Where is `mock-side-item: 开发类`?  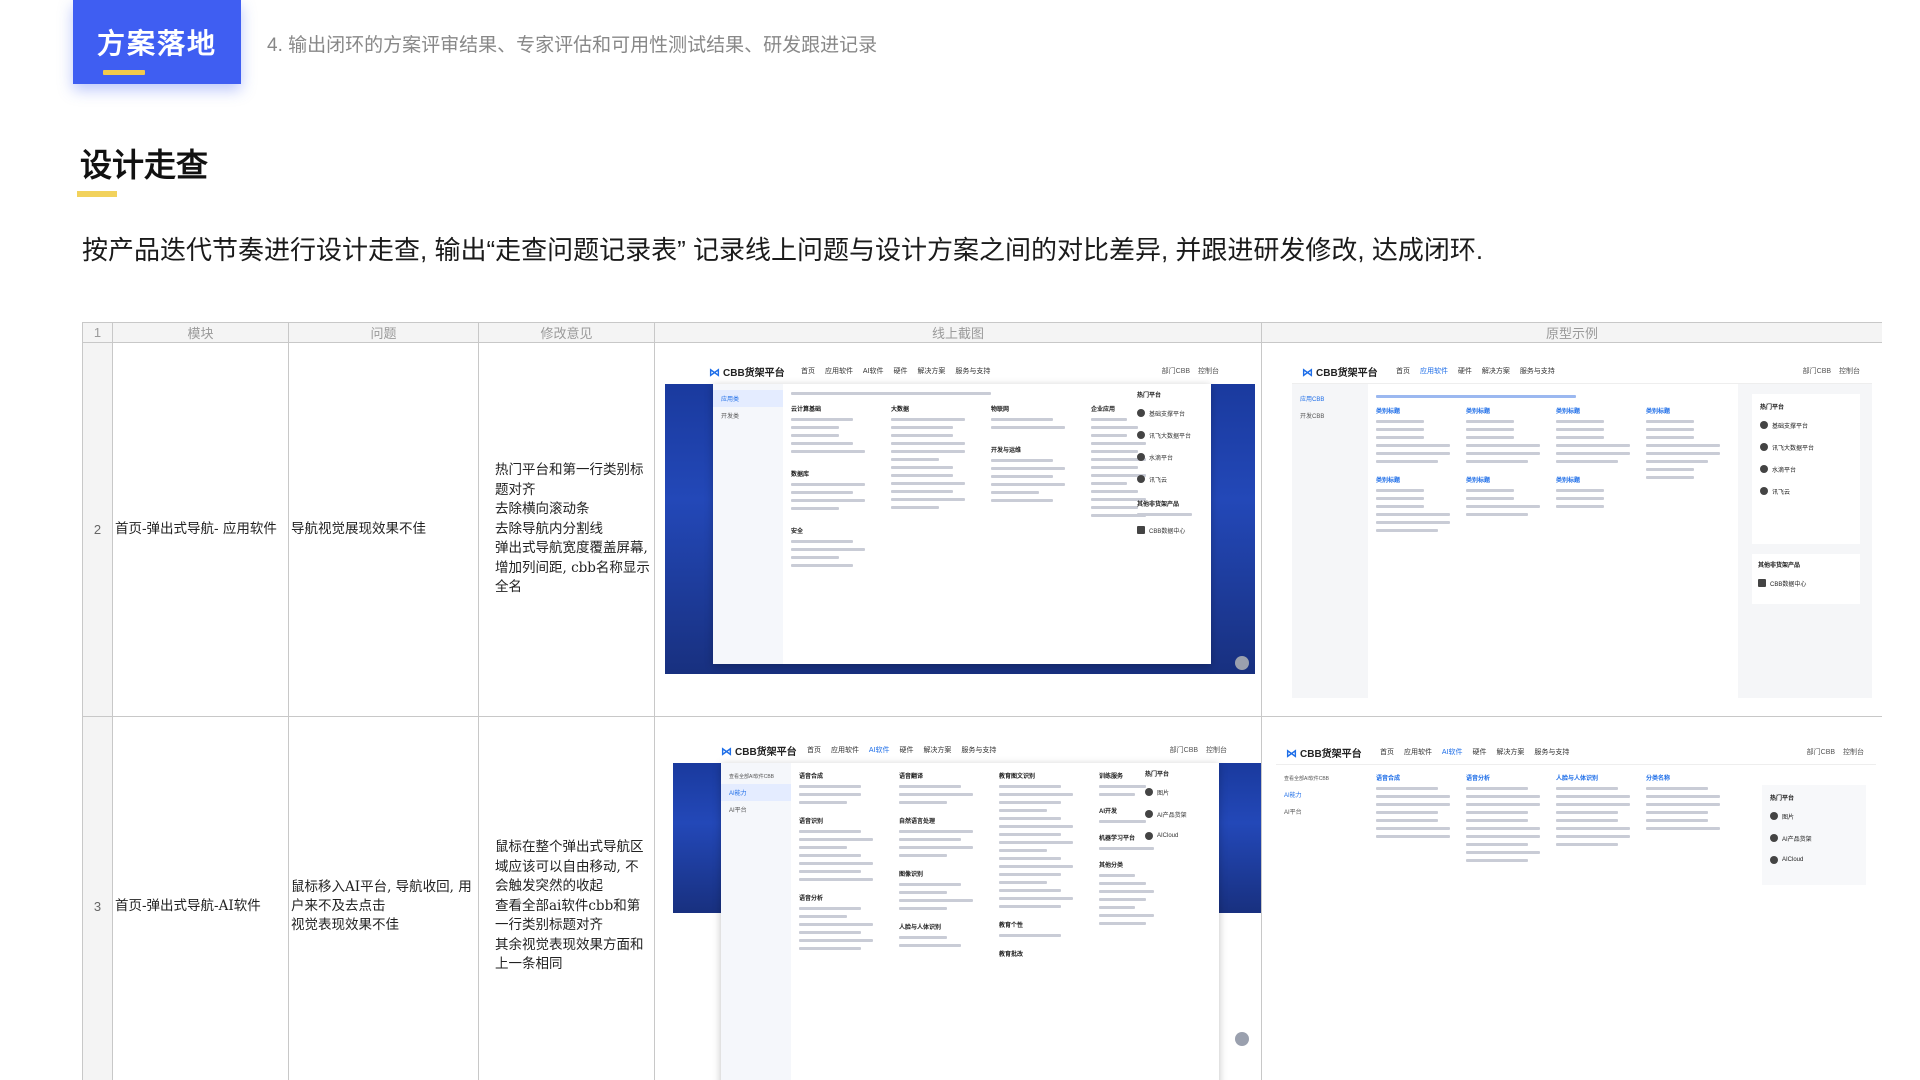
mock-side-item: 开发类 is located at coordinates (730, 417).